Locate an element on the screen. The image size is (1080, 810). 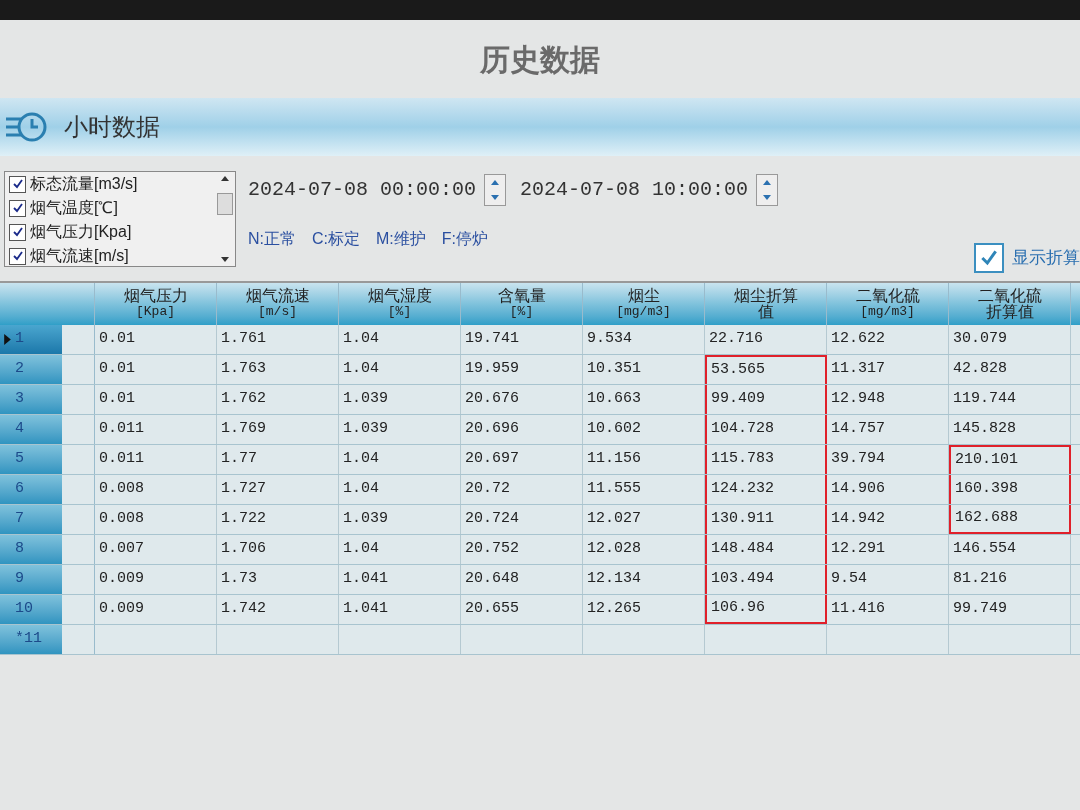
table-cell: 11.555 is located at coordinates (644, 489).